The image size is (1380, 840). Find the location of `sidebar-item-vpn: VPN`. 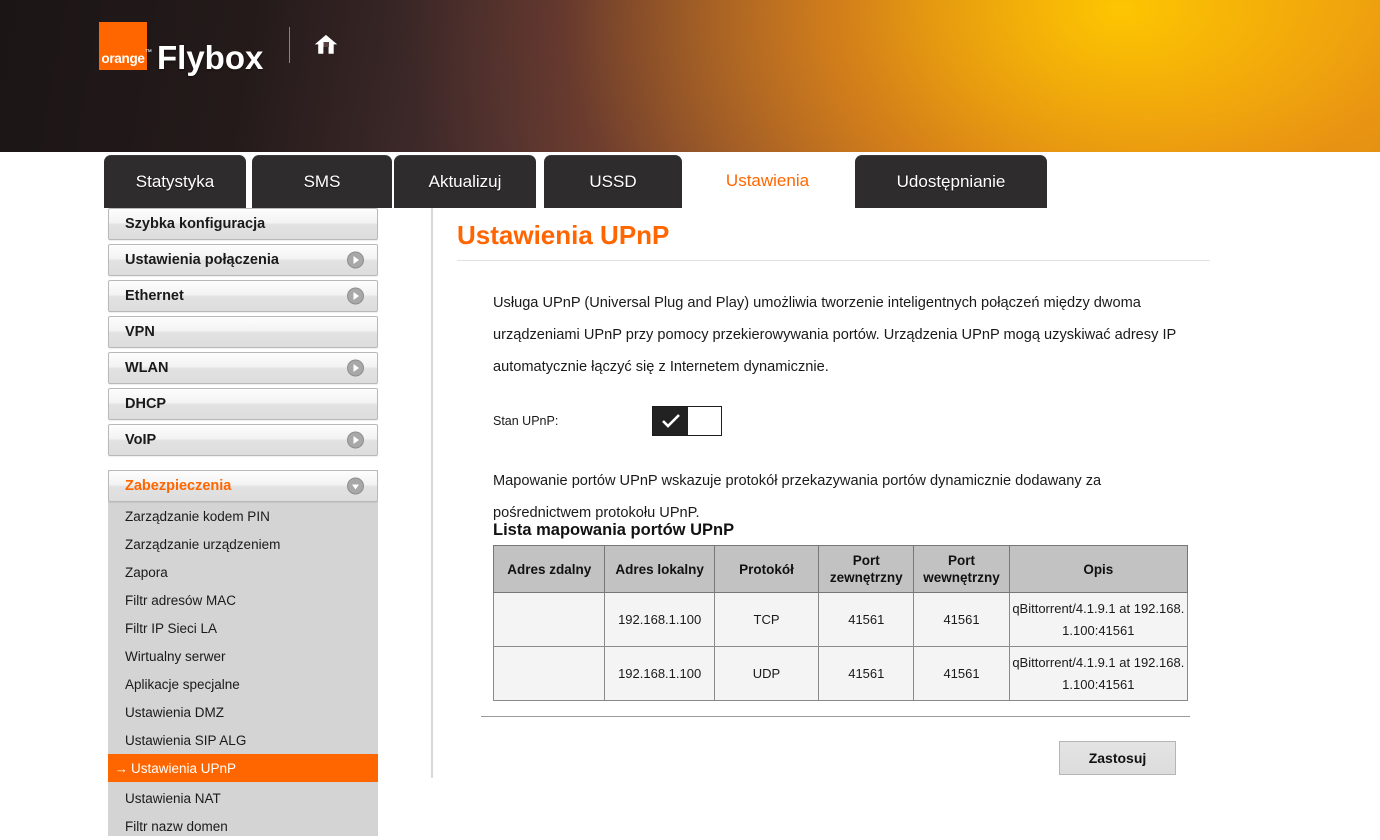

sidebar-item-vpn: VPN is located at coordinates (243, 332).